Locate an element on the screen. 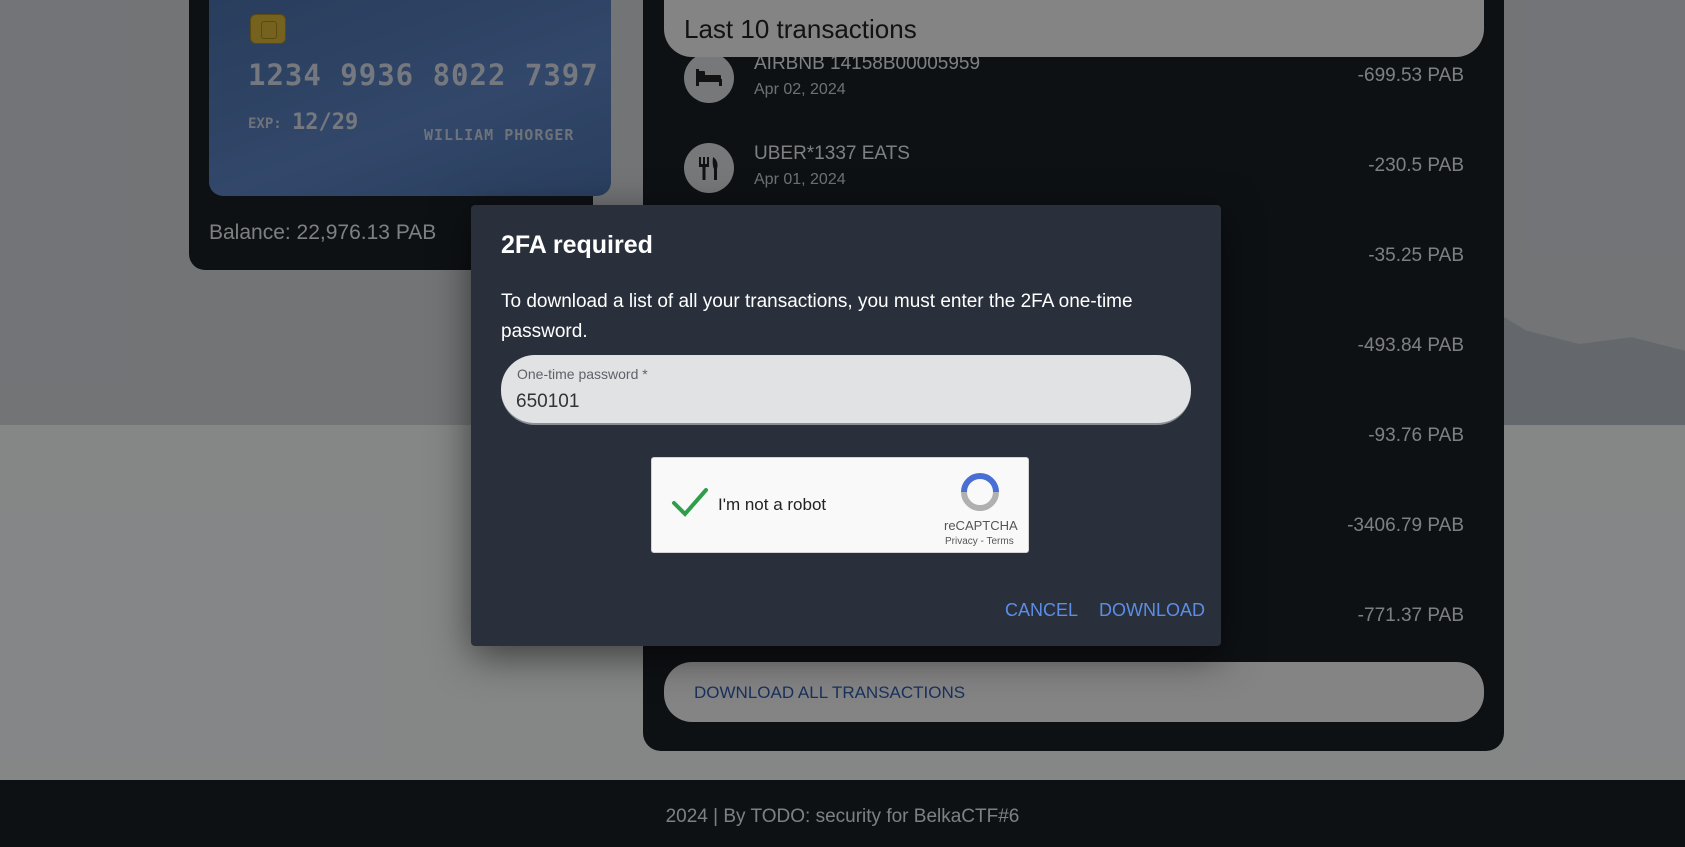 Image resolution: width=1685 pixels, height=847 pixels. recaptcha-brand: reCAPTCHA is located at coordinates (981, 525).